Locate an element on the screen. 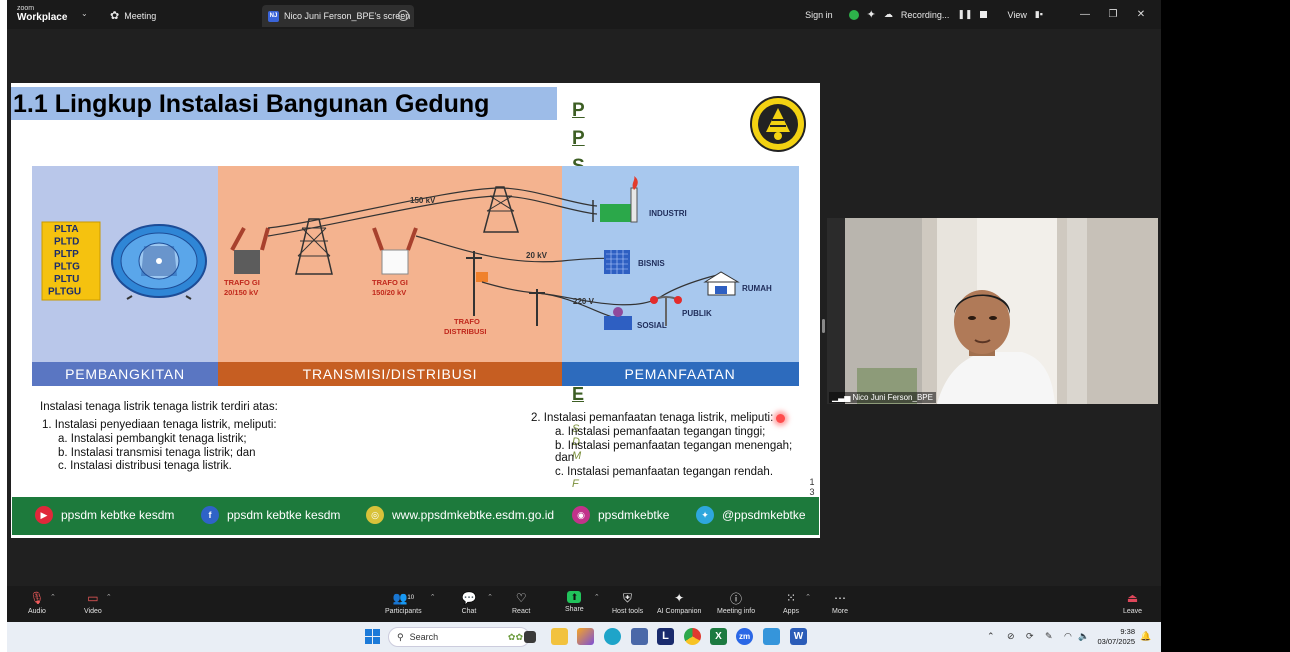  label-220v: 220 V is located at coordinates (584, 301).